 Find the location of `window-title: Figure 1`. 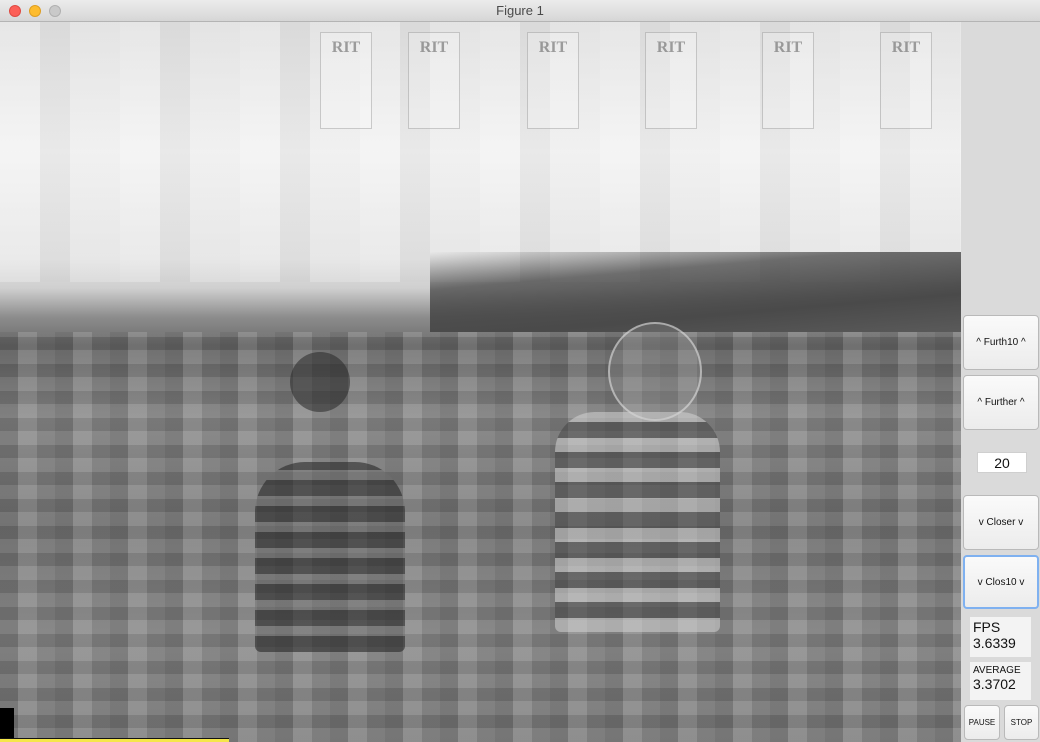

window-title: Figure 1 is located at coordinates (520, 10).